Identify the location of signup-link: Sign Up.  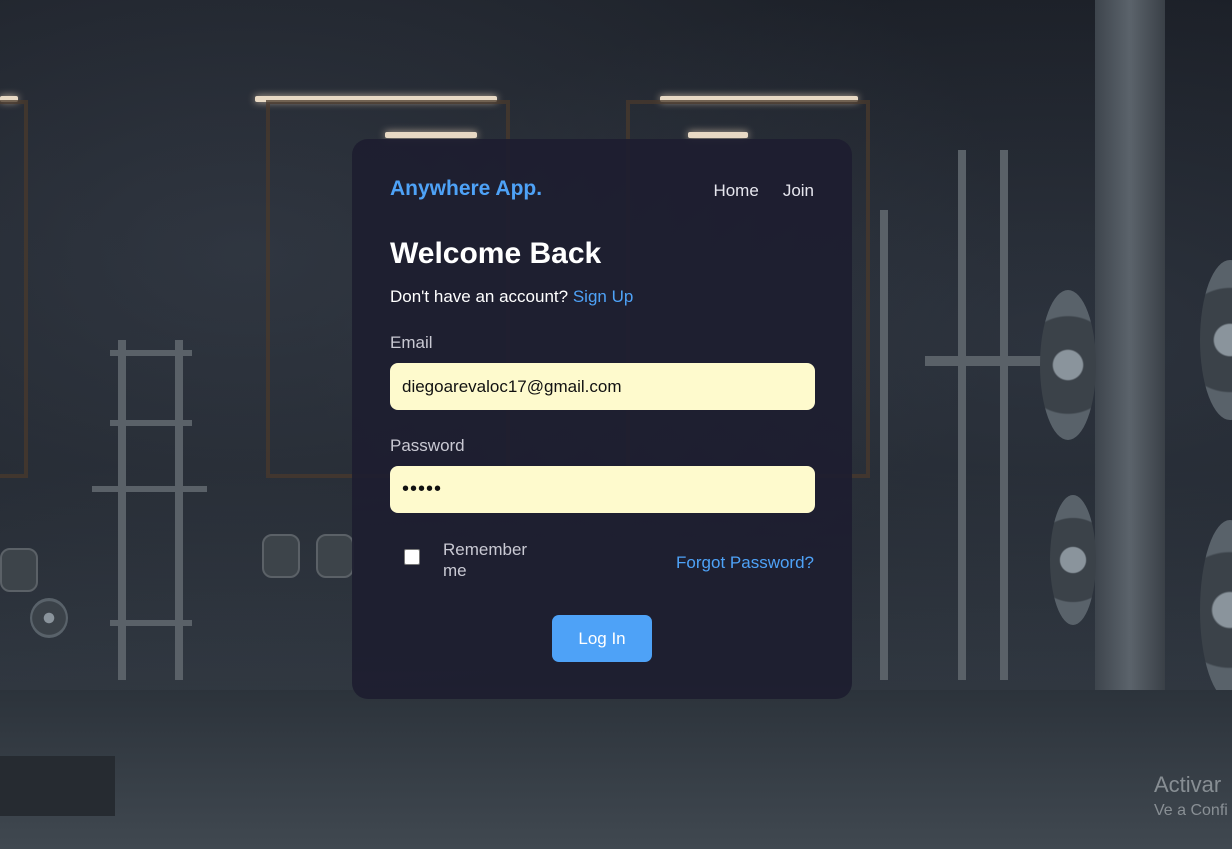
(603, 296).